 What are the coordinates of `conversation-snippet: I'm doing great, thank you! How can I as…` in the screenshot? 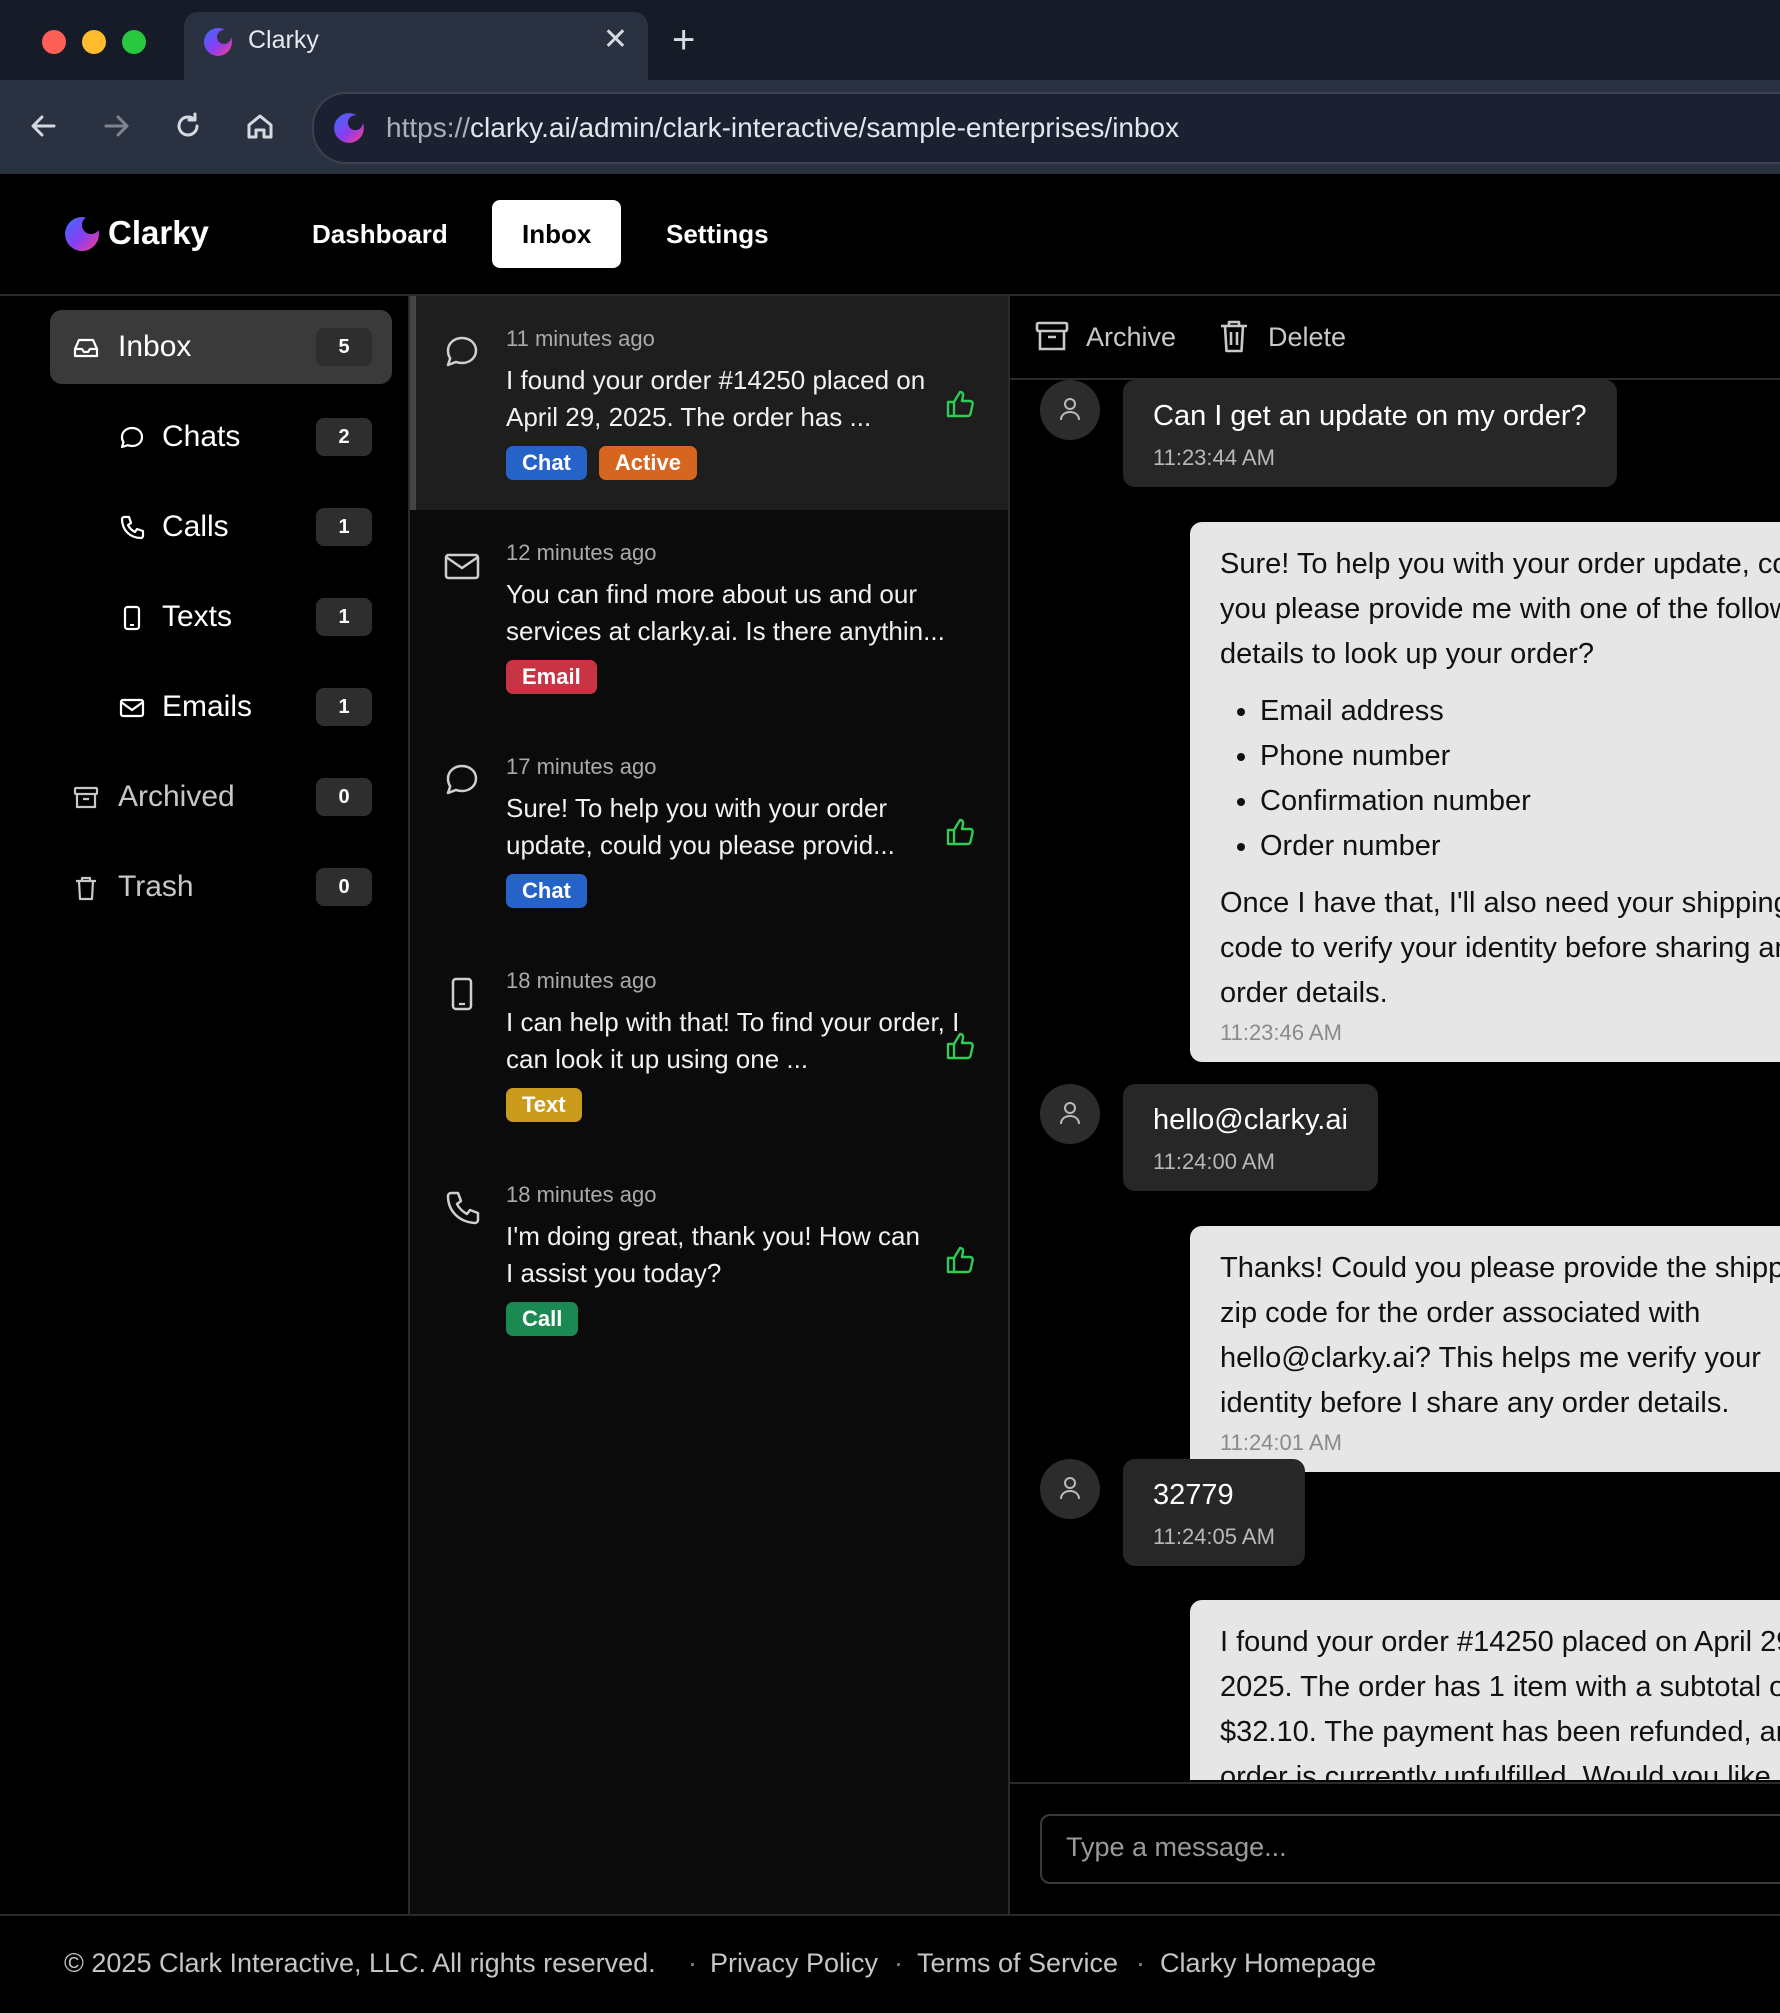 It's located at (713, 1254).